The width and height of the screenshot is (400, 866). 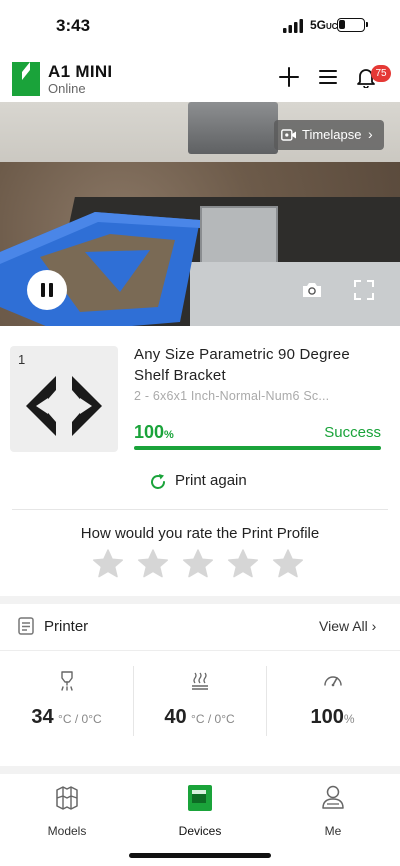 What do you see at coordinates (200, 26) in the screenshot?
I see `status-bar: 3:43 5GUC` at bounding box center [200, 26].